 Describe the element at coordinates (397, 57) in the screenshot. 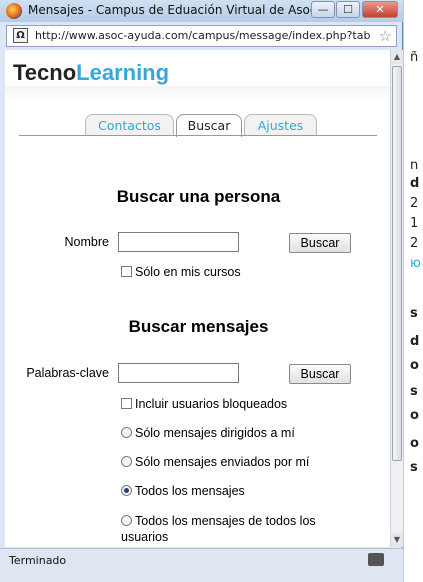

I see `scroll-up-arrow-icon: ▲` at that location.